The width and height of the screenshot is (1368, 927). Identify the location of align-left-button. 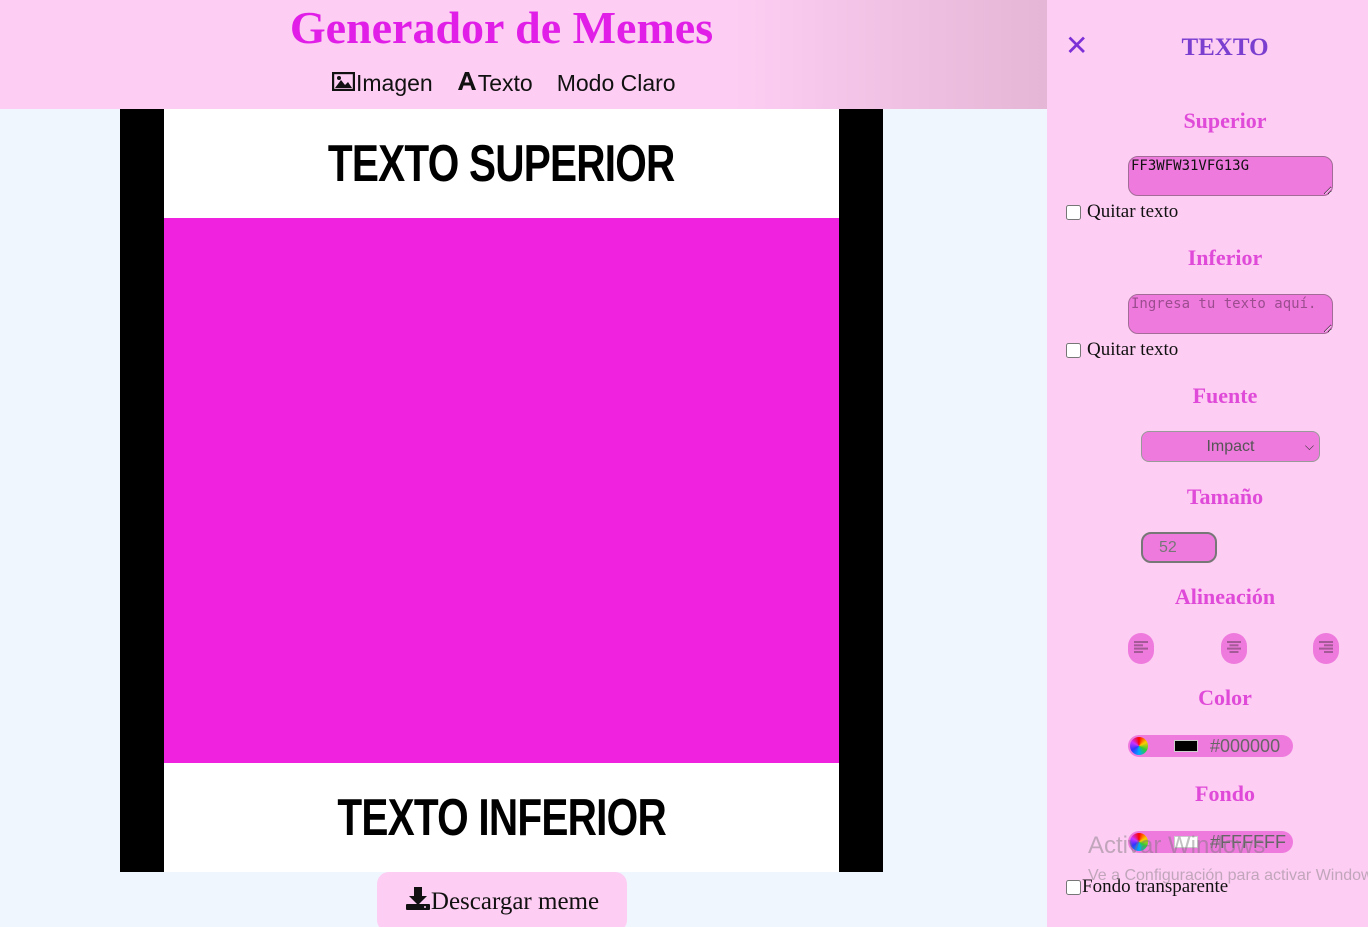
(1141, 648).